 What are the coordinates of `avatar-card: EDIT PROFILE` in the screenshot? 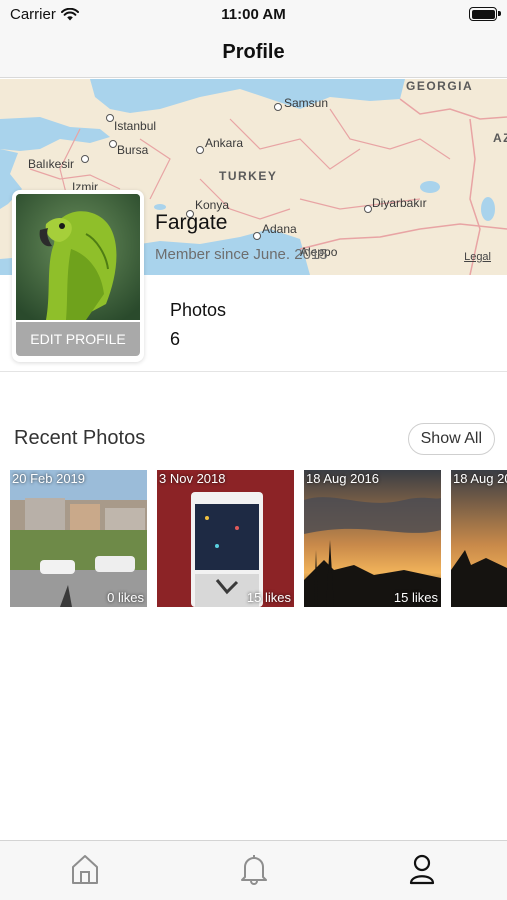 It's located at (78, 276).